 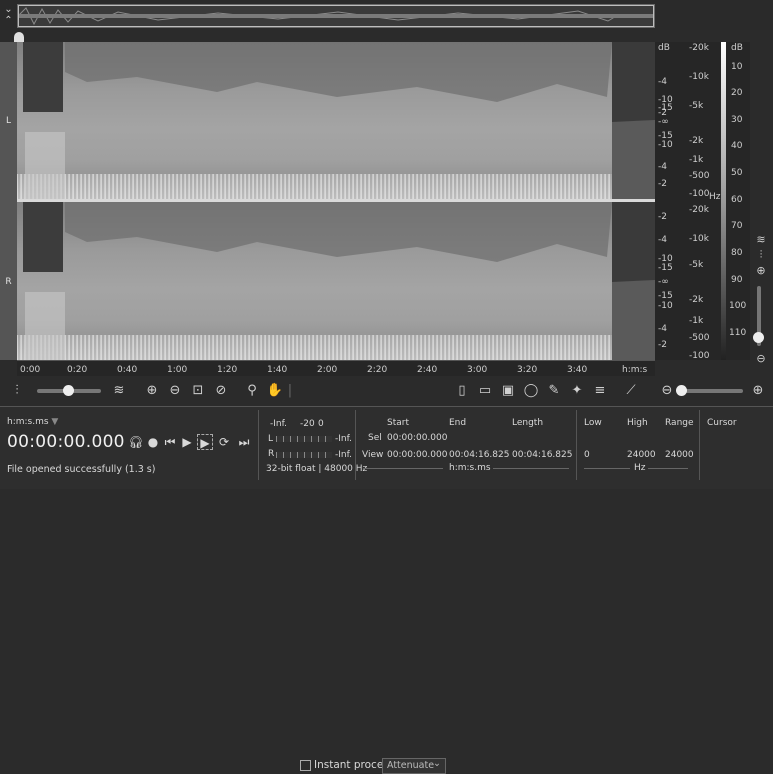 I want to click on selection-unit: h:m:s.ms, so click(x=470, y=468).